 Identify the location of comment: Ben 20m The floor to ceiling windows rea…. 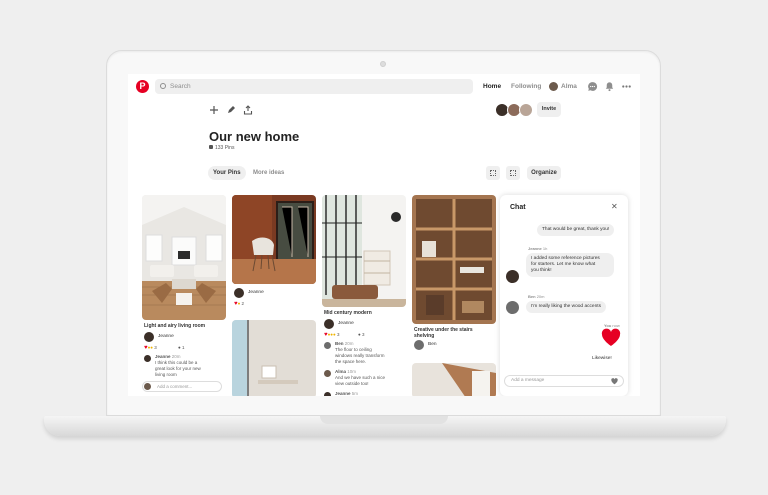
(371, 353).